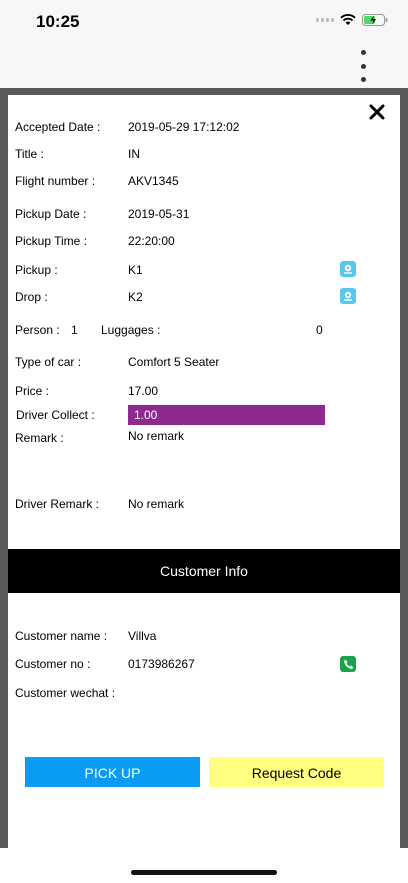  Describe the element at coordinates (65, 693) in the screenshot. I see `customer-wechat-label: Customer wechat :` at that location.